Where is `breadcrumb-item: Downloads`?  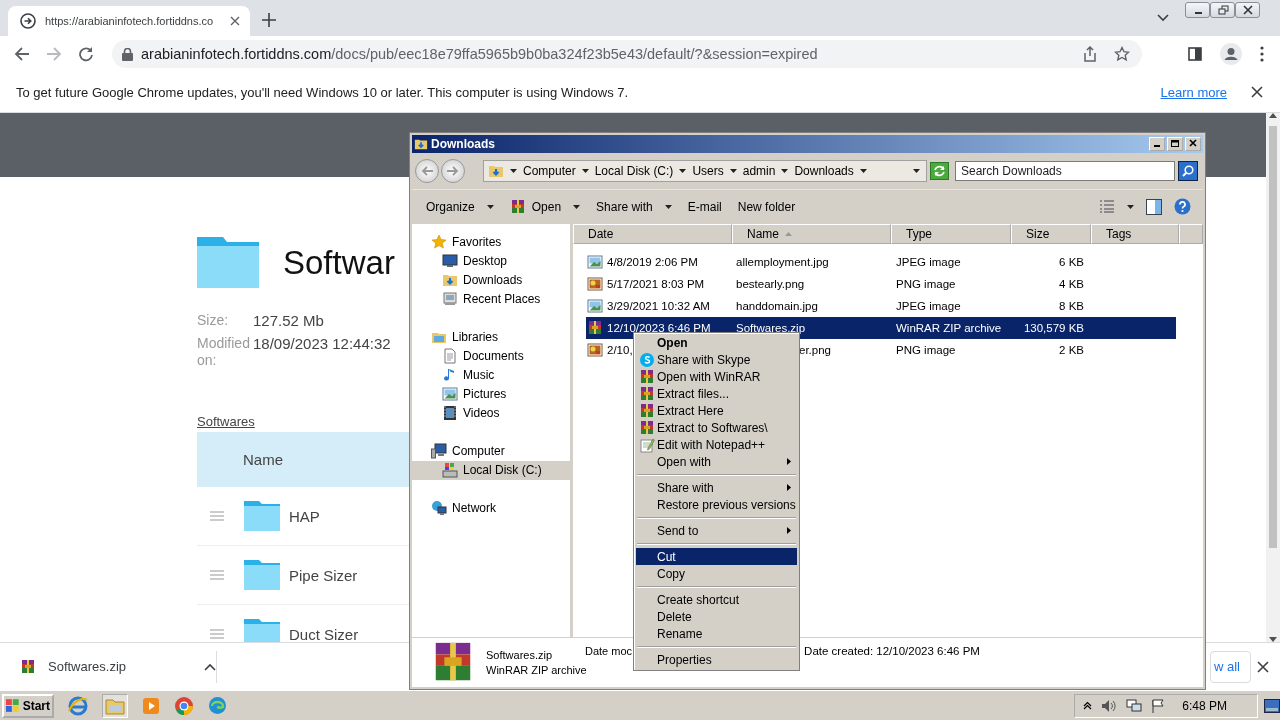 breadcrumb-item: Downloads is located at coordinates (824, 170).